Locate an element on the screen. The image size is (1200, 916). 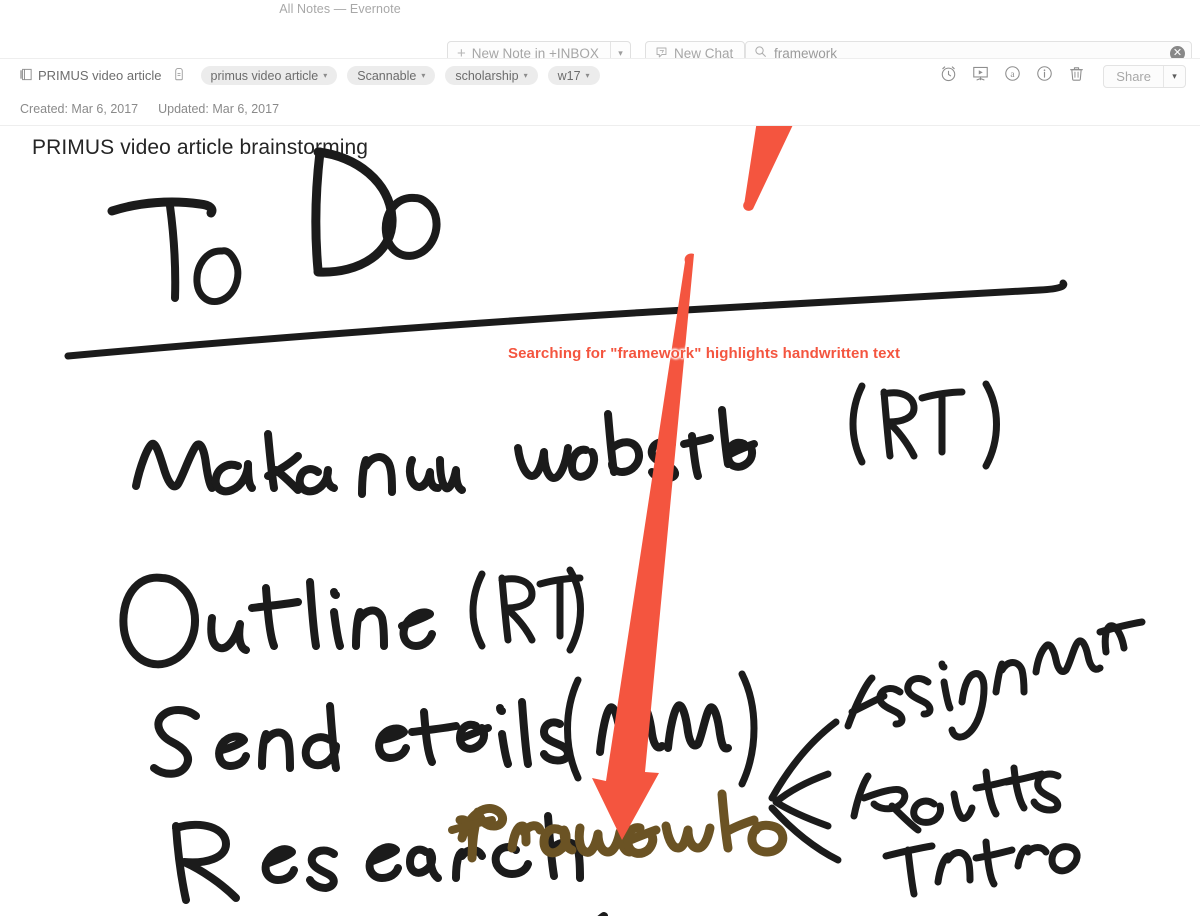
window-titlebar: All Notes — Evernote is located at coordinates (600, 9).